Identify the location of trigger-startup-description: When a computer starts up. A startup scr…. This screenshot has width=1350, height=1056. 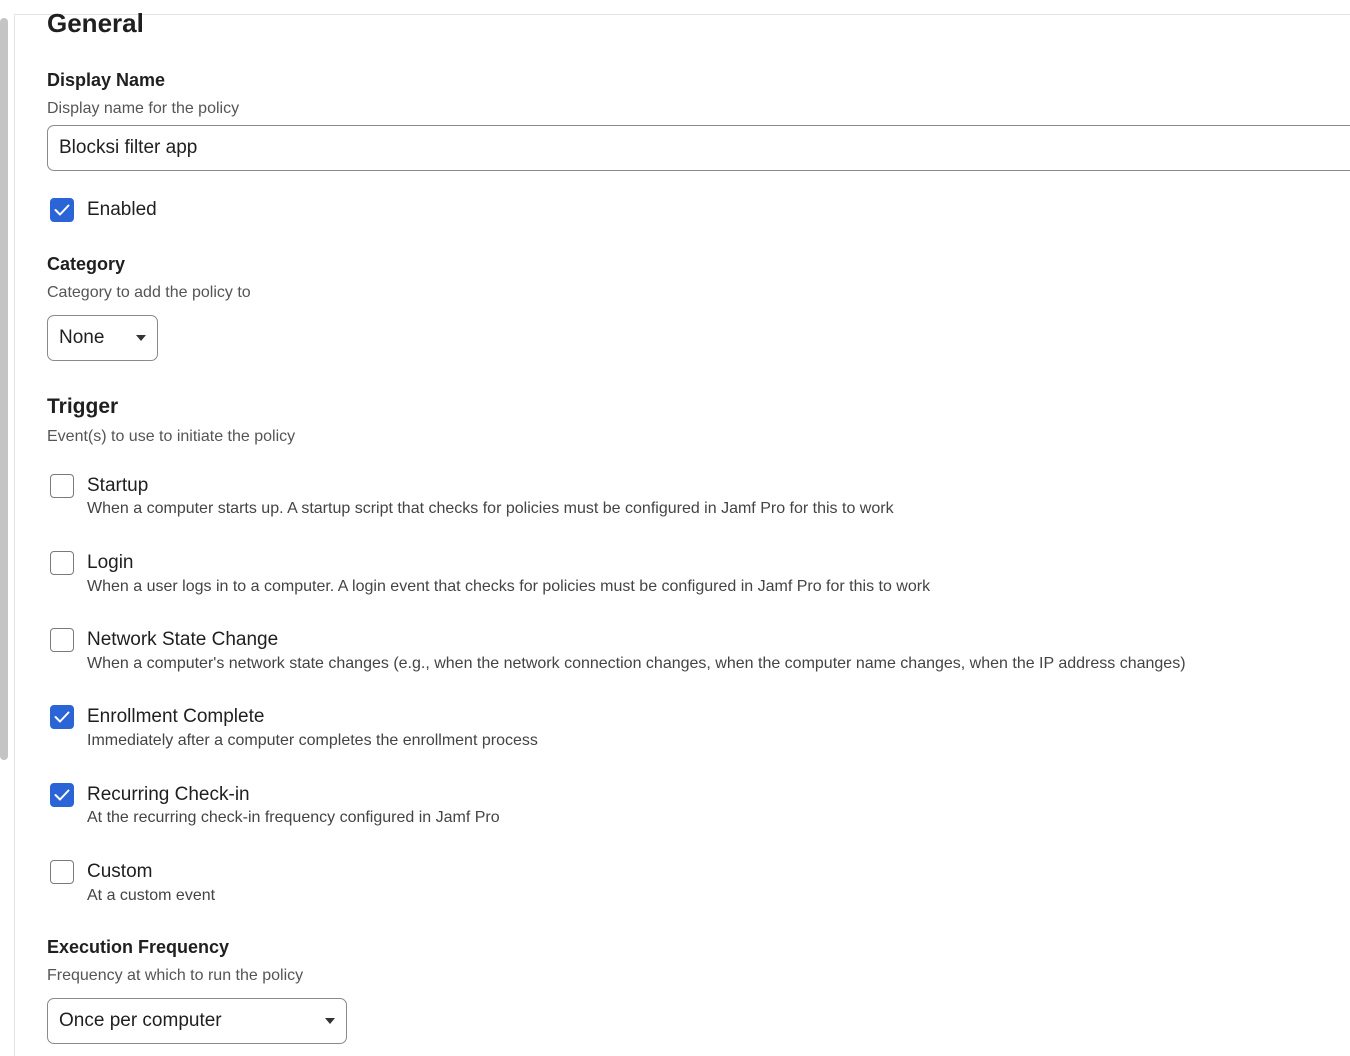
(490, 508).